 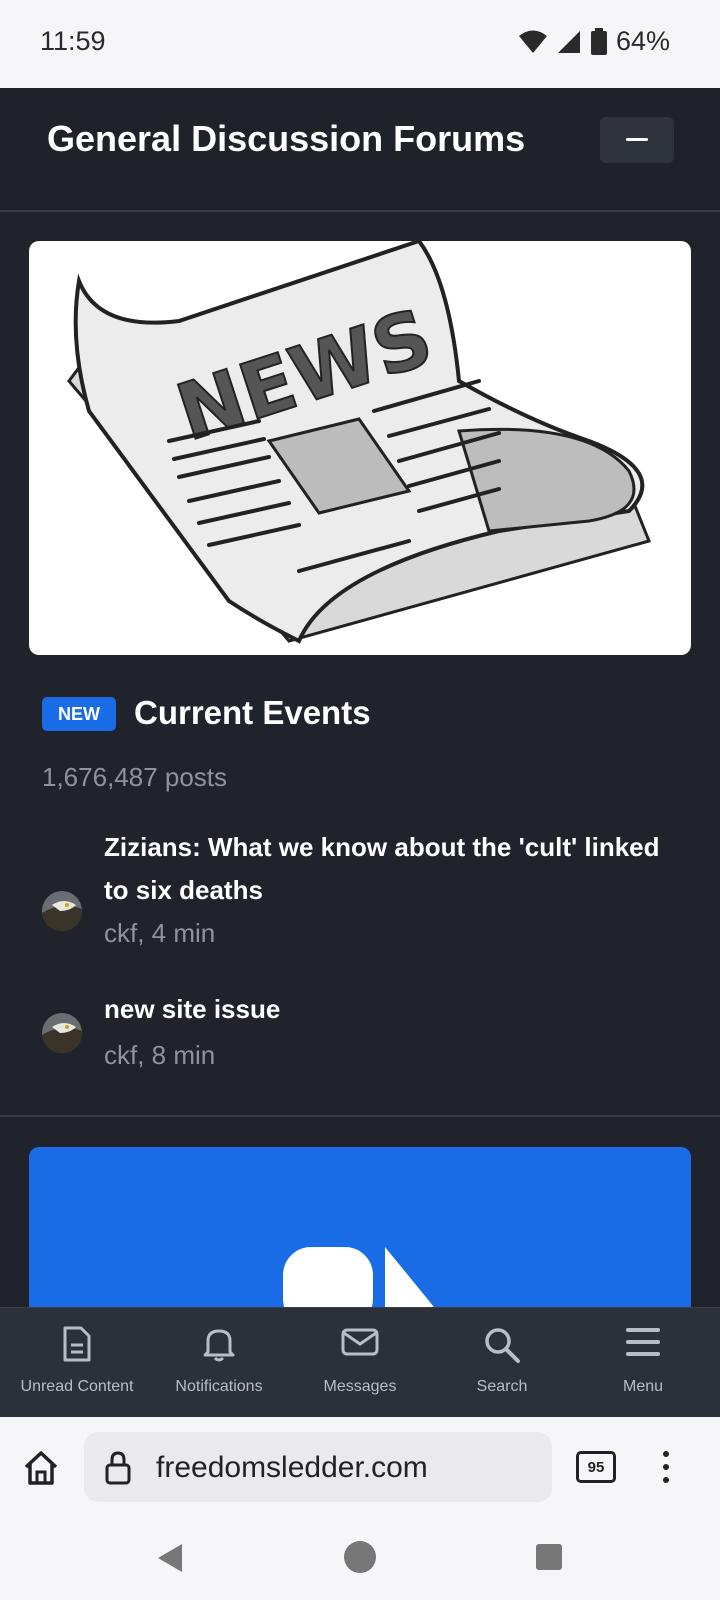 I want to click on nav-messages: Messages, so click(x=360, y=1363).